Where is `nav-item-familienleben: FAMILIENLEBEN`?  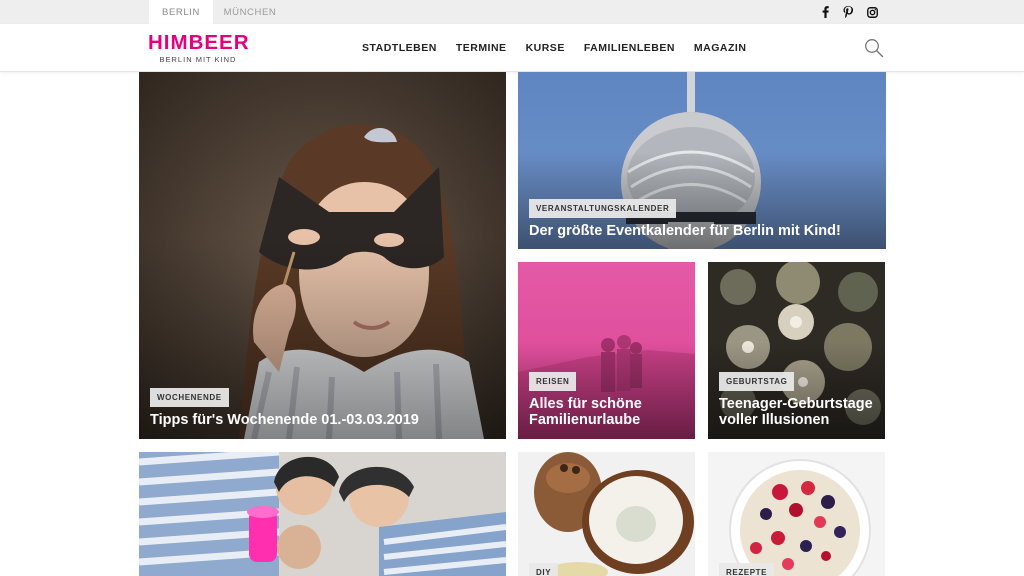
nav-item-familienleben: FAMILIENLEBEN is located at coordinates (629, 48).